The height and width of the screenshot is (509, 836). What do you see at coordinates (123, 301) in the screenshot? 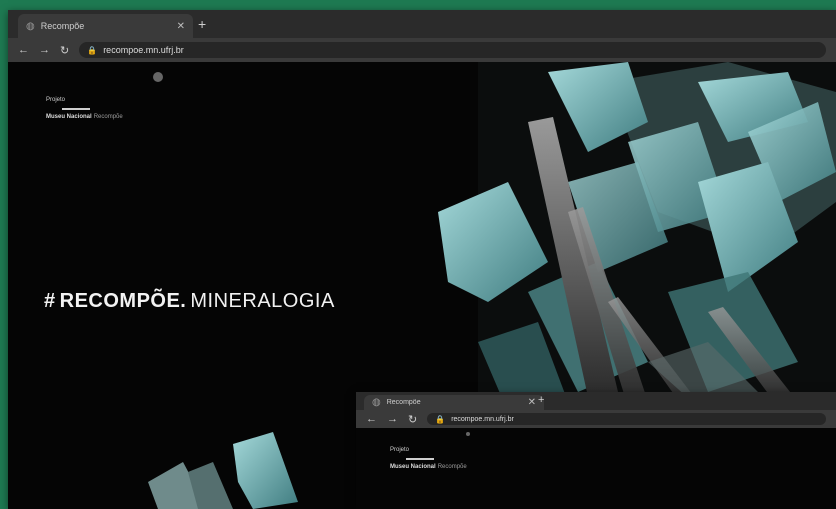
I see `hero-bold: RECOMPÕE.` at bounding box center [123, 301].